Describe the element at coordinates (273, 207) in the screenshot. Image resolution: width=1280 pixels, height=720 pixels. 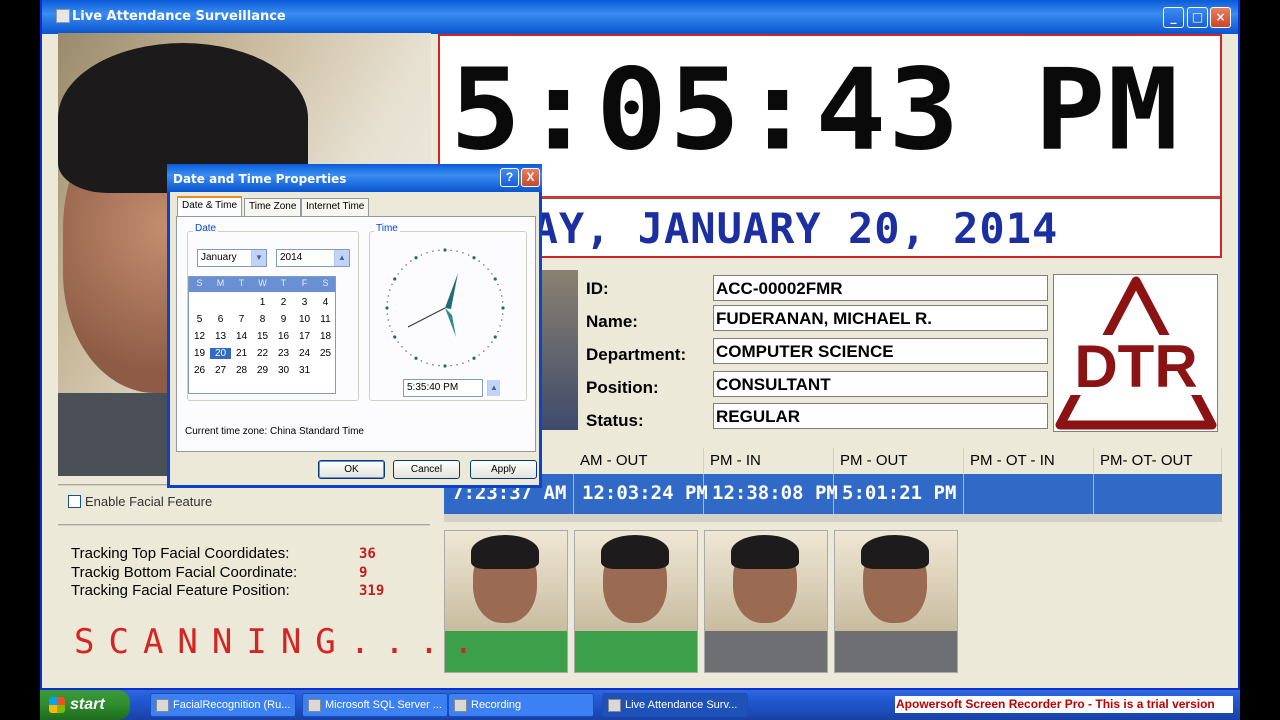
I see `tab-time-zone: Time Zone` at that location.